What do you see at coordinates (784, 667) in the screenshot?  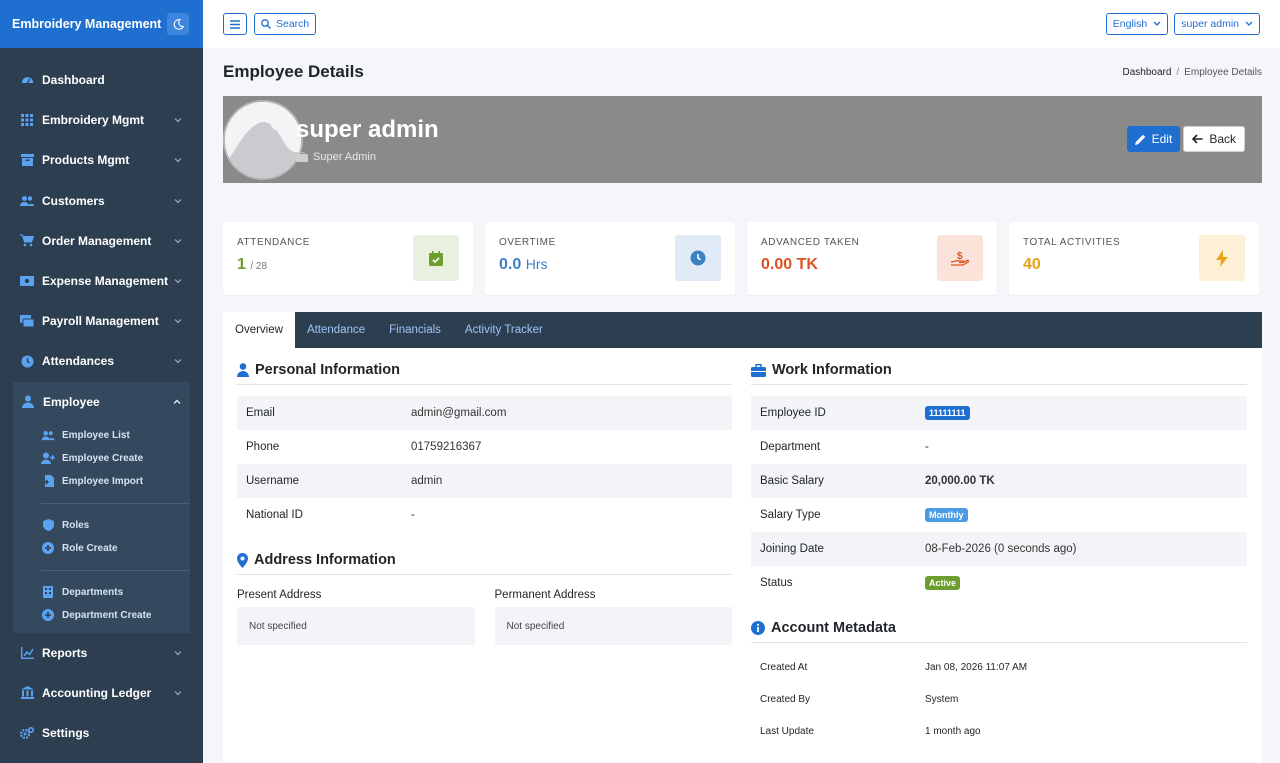 I see `meta-key: Created At` at bounding box center [784, 667].